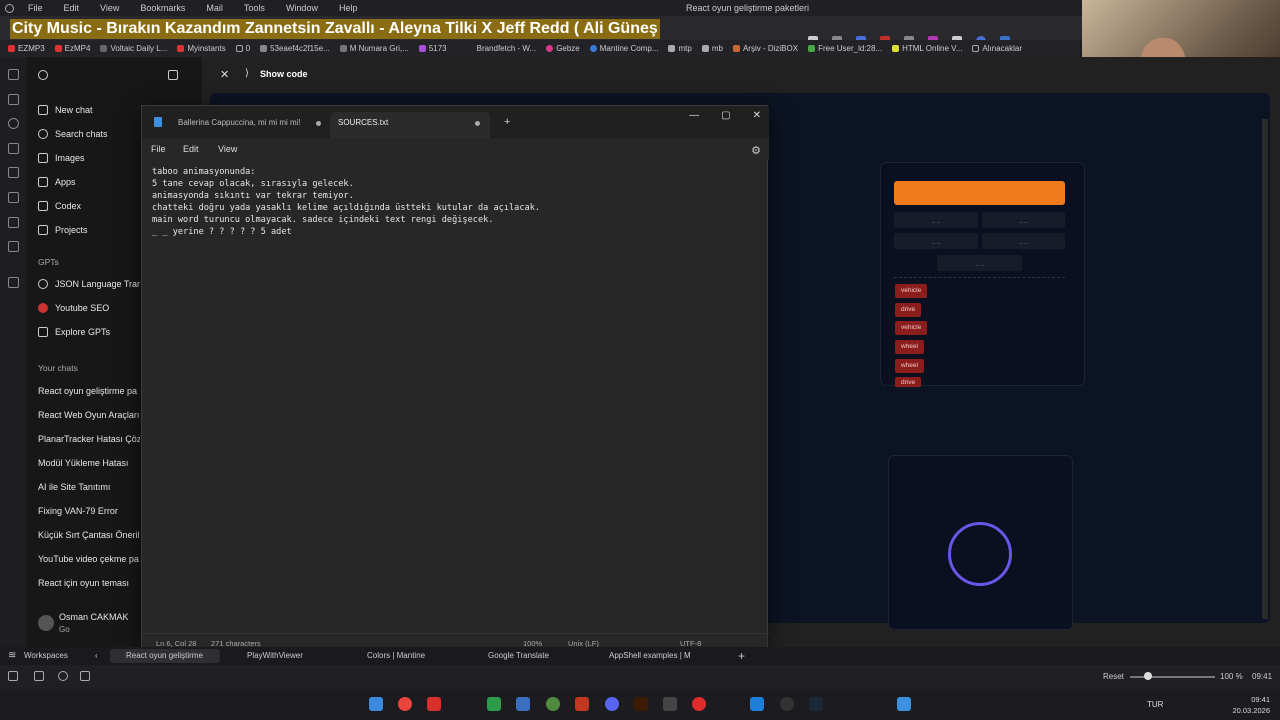 This screenshot has width=1280, height=720. Describe the element at coordinates (582, 704) in the screenshot. I see `filezilla-icon` at that location.